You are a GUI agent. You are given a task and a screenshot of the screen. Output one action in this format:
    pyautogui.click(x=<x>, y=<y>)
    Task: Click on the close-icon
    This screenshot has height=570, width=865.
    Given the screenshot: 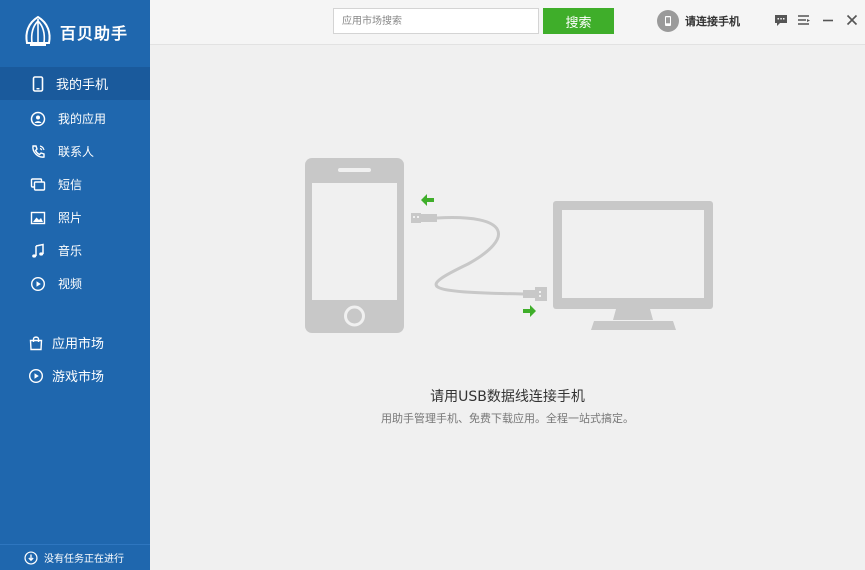 What is the action you would take?
    pyautogui.click(x=852, y=20)
    